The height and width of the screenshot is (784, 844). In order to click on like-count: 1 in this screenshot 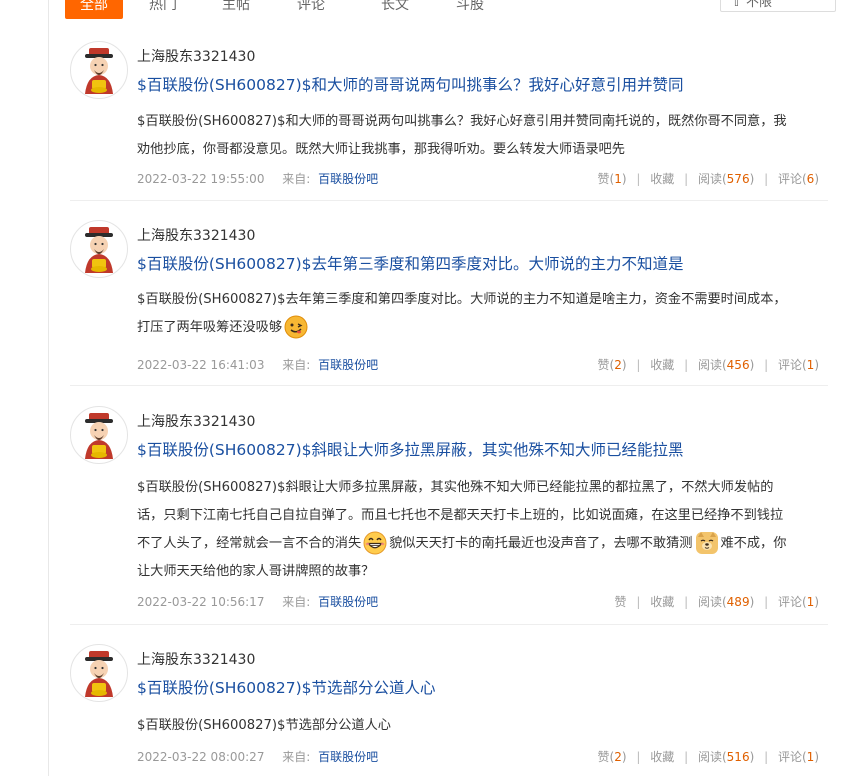, I will do `click(618, 179)`.